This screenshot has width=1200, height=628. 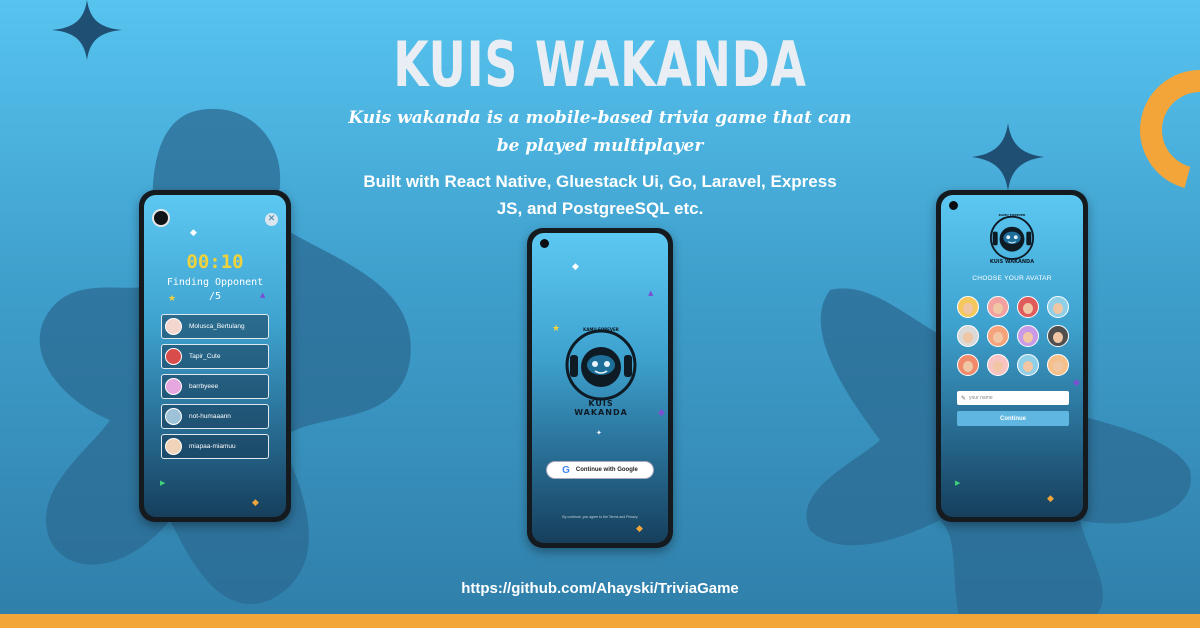 What do you see at coordinates (1013, 336) in the screenshot?
I see `avatar-grid` at bounding box center [1013, 336].